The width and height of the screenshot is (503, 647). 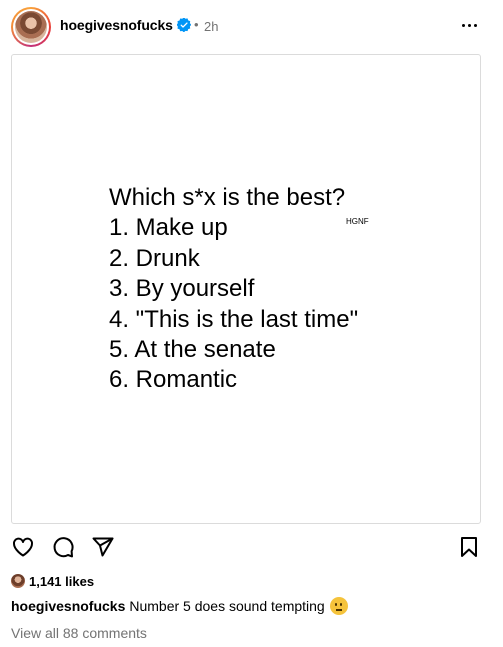 What do you see at coordinates (211, 26) in the screenshot?
I see `post-timestamp: 2h` at bounding box center [211, 26].